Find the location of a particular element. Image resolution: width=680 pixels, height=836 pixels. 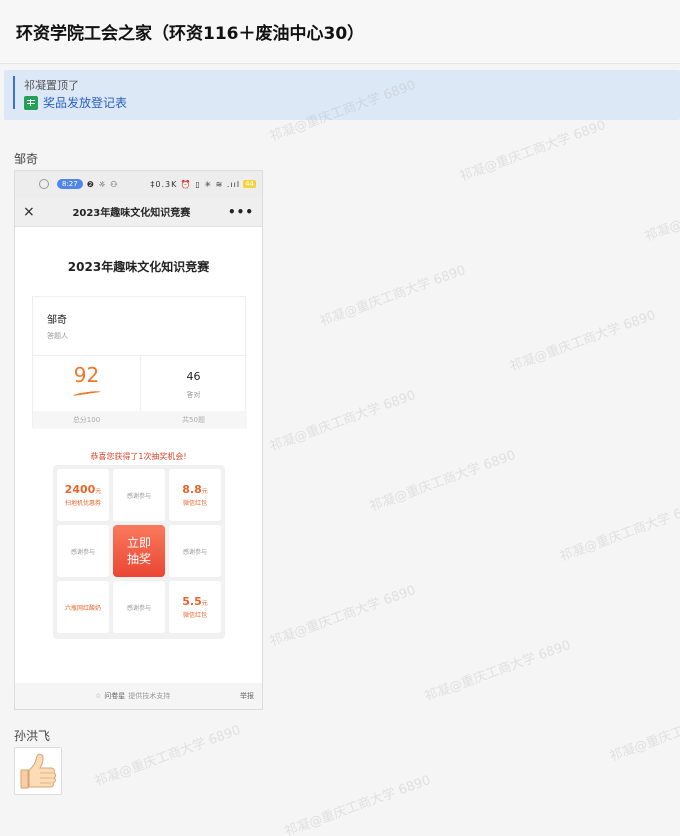

battery-icon: 44 is located at coordinates (249, 184).